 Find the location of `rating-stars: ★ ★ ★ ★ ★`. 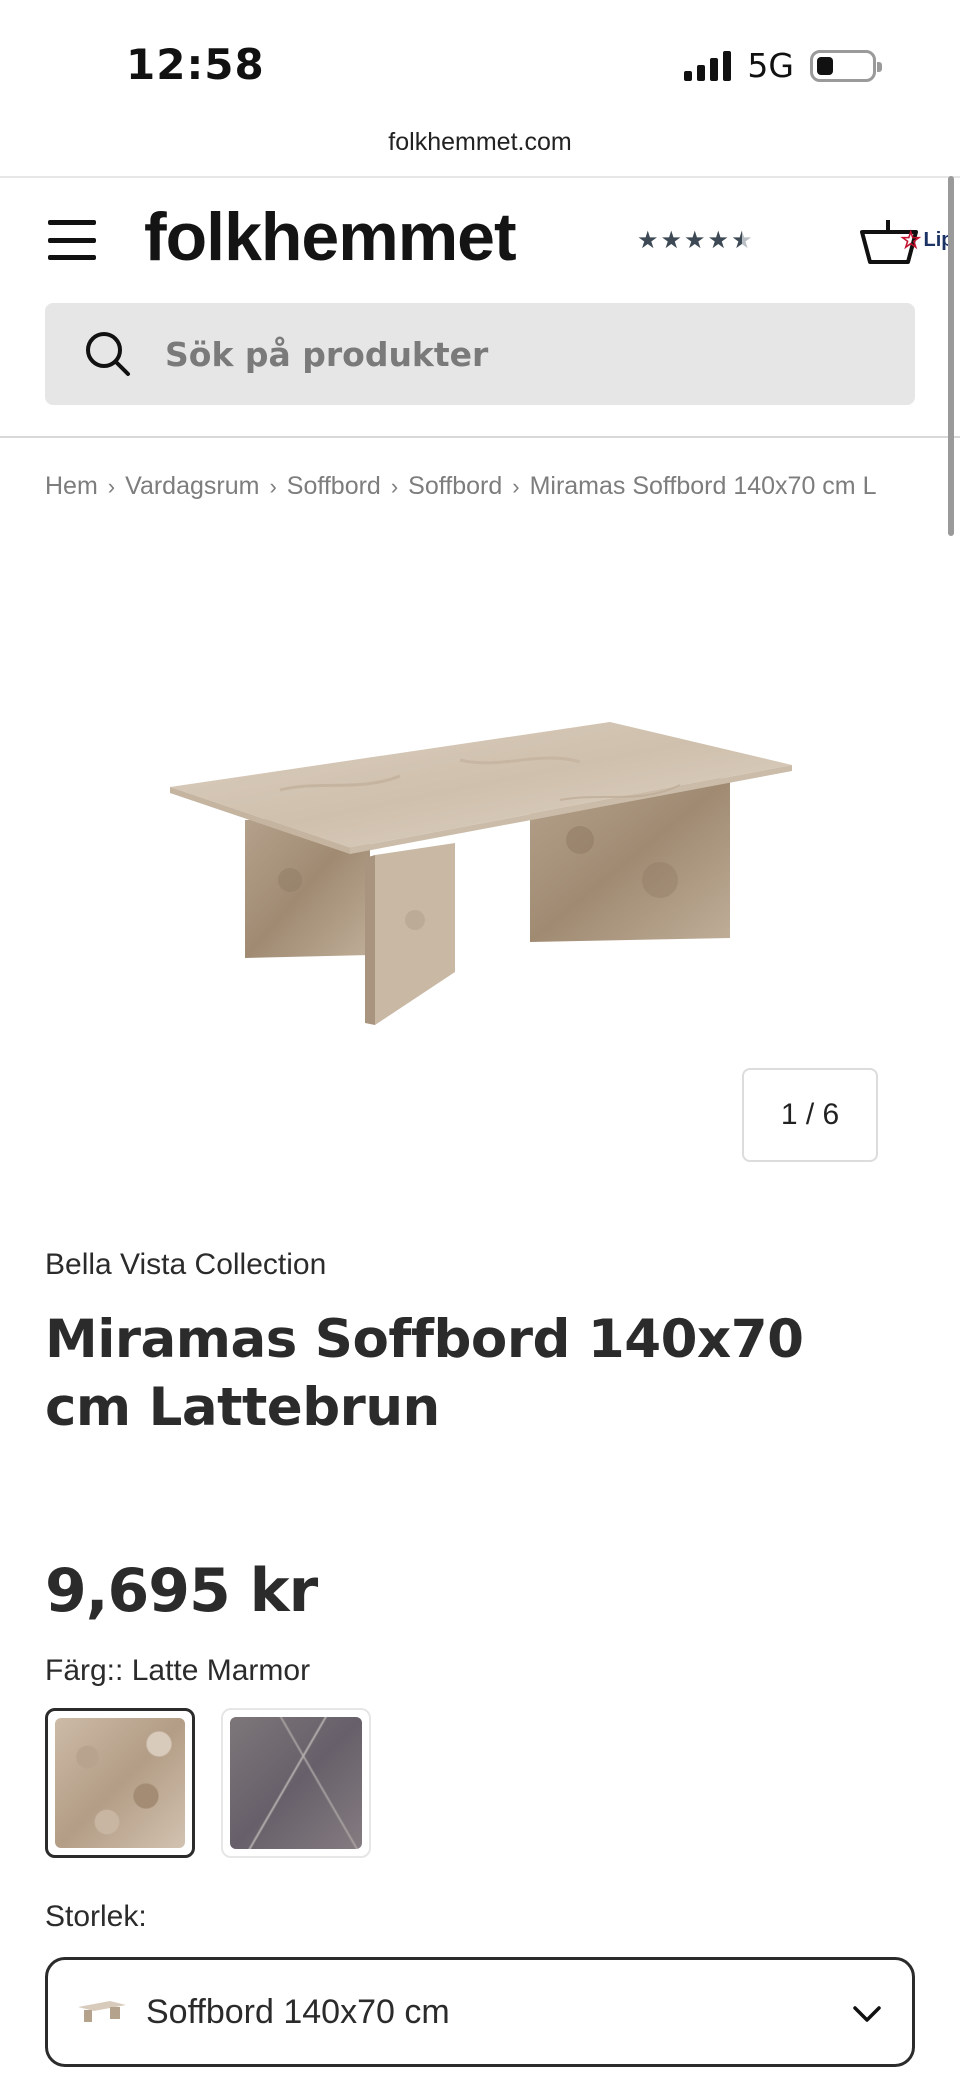

rating-stars: ★ ★ ★ ★ ★ is located at coordinates (695, 240).